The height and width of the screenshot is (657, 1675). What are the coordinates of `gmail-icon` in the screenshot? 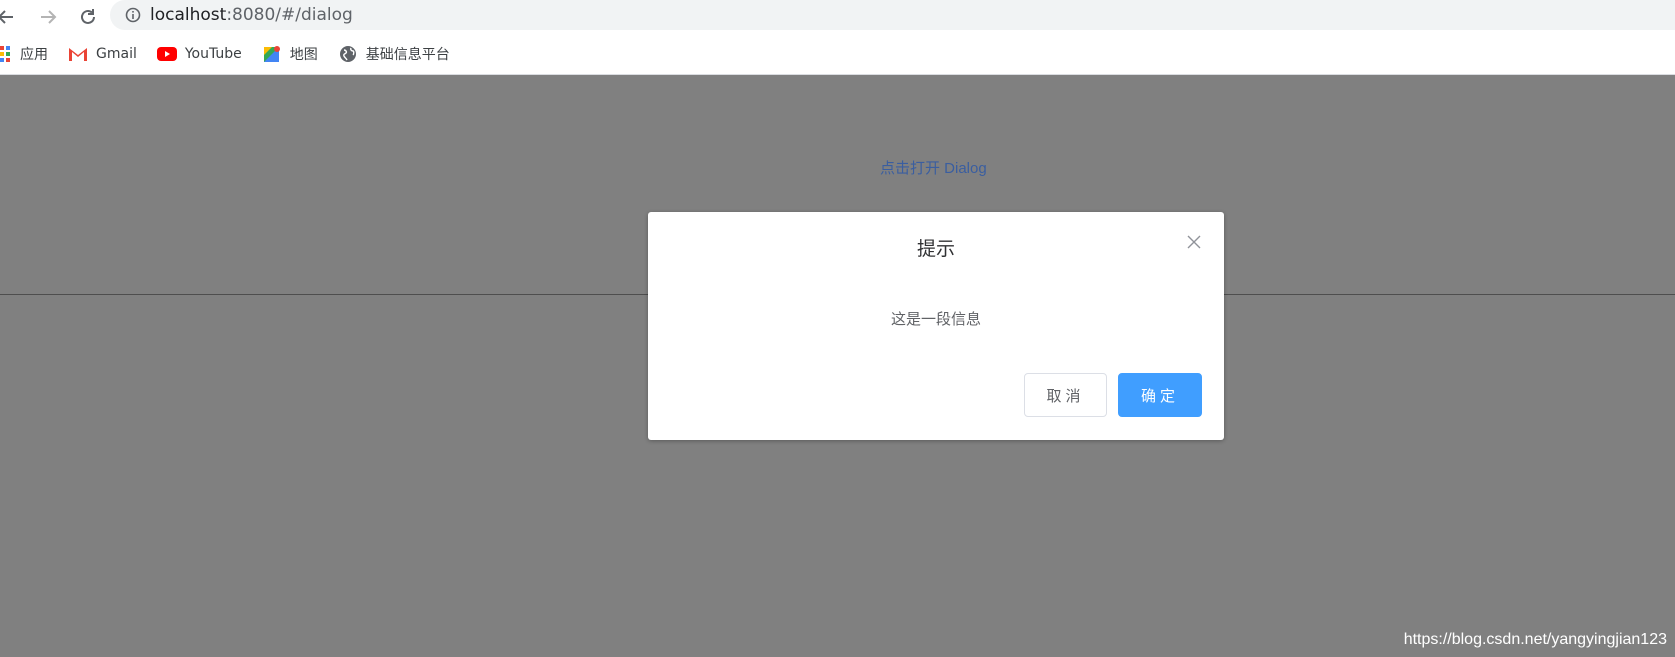 It's located at (78, 54).